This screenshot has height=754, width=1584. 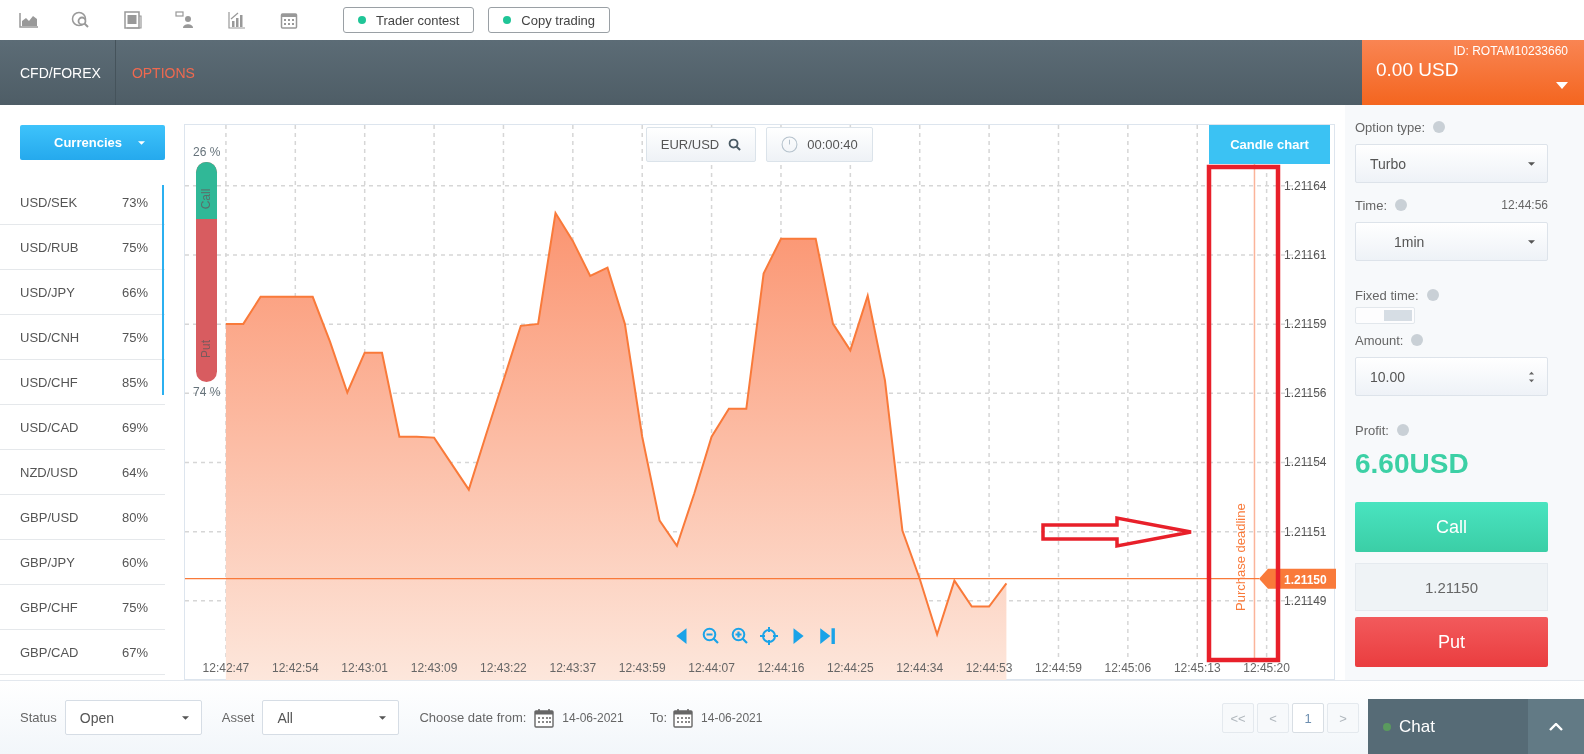 I want to click on currency-item: GBP/JPY 60%, so click(x=82, y=562).